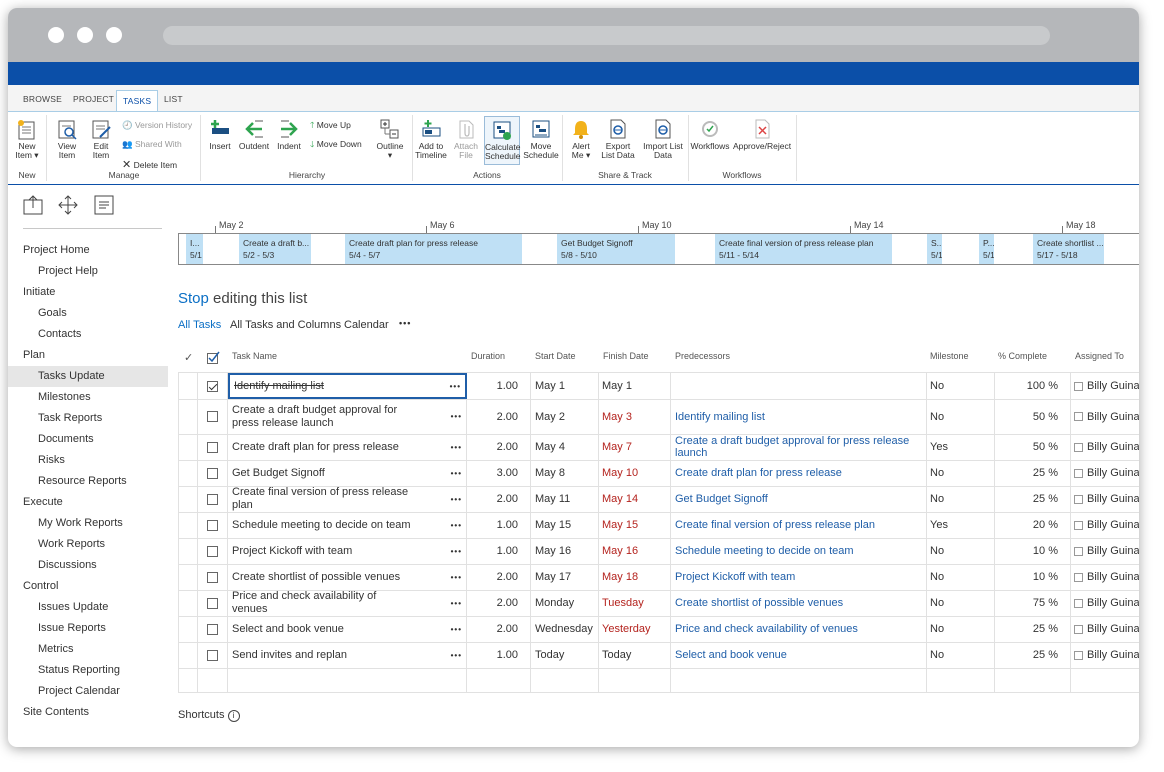 The width and height of the screenshot is (1164, 772). What do you see at coordinates (758, 473) in the screenshot?
I see `predecessor-link: Create draft plan for press release` at bounding box center [758, 473].